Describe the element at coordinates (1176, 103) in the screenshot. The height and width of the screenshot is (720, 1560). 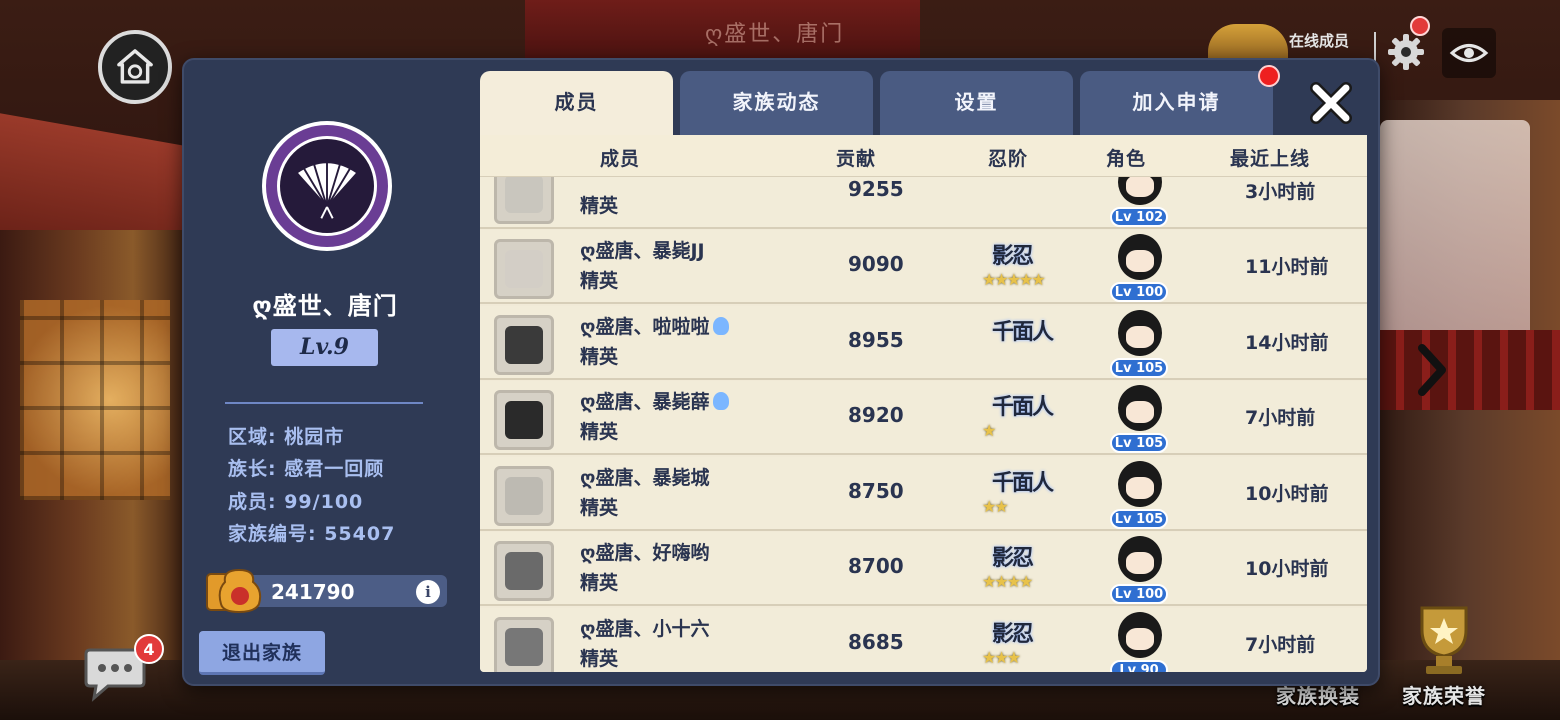
I see `tab-join-requests: 加入申请` at that location.